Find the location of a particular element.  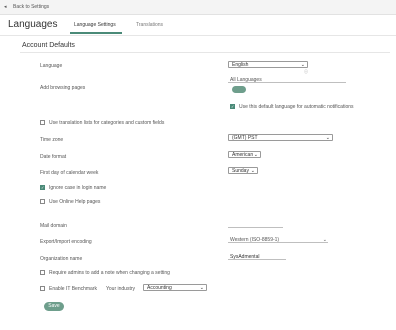

timezone-value: (GMT) PST is located at coordinates (245, 138).